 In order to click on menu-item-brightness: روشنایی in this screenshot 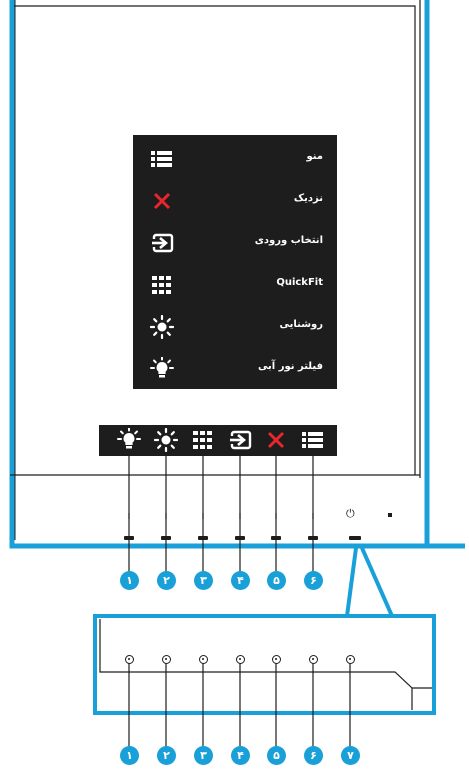, I will do `click(235, 327)`.